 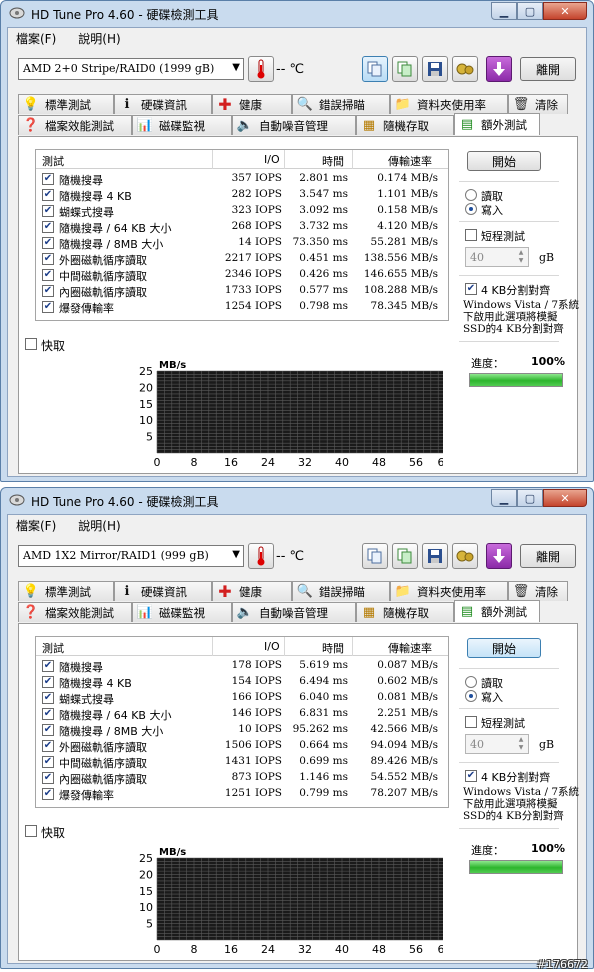 What do you see at coordinates (294, 612) in the screenshot?
I see `tab-aam: 🔈 自動噪音管理` at bounding box center [294, 612].